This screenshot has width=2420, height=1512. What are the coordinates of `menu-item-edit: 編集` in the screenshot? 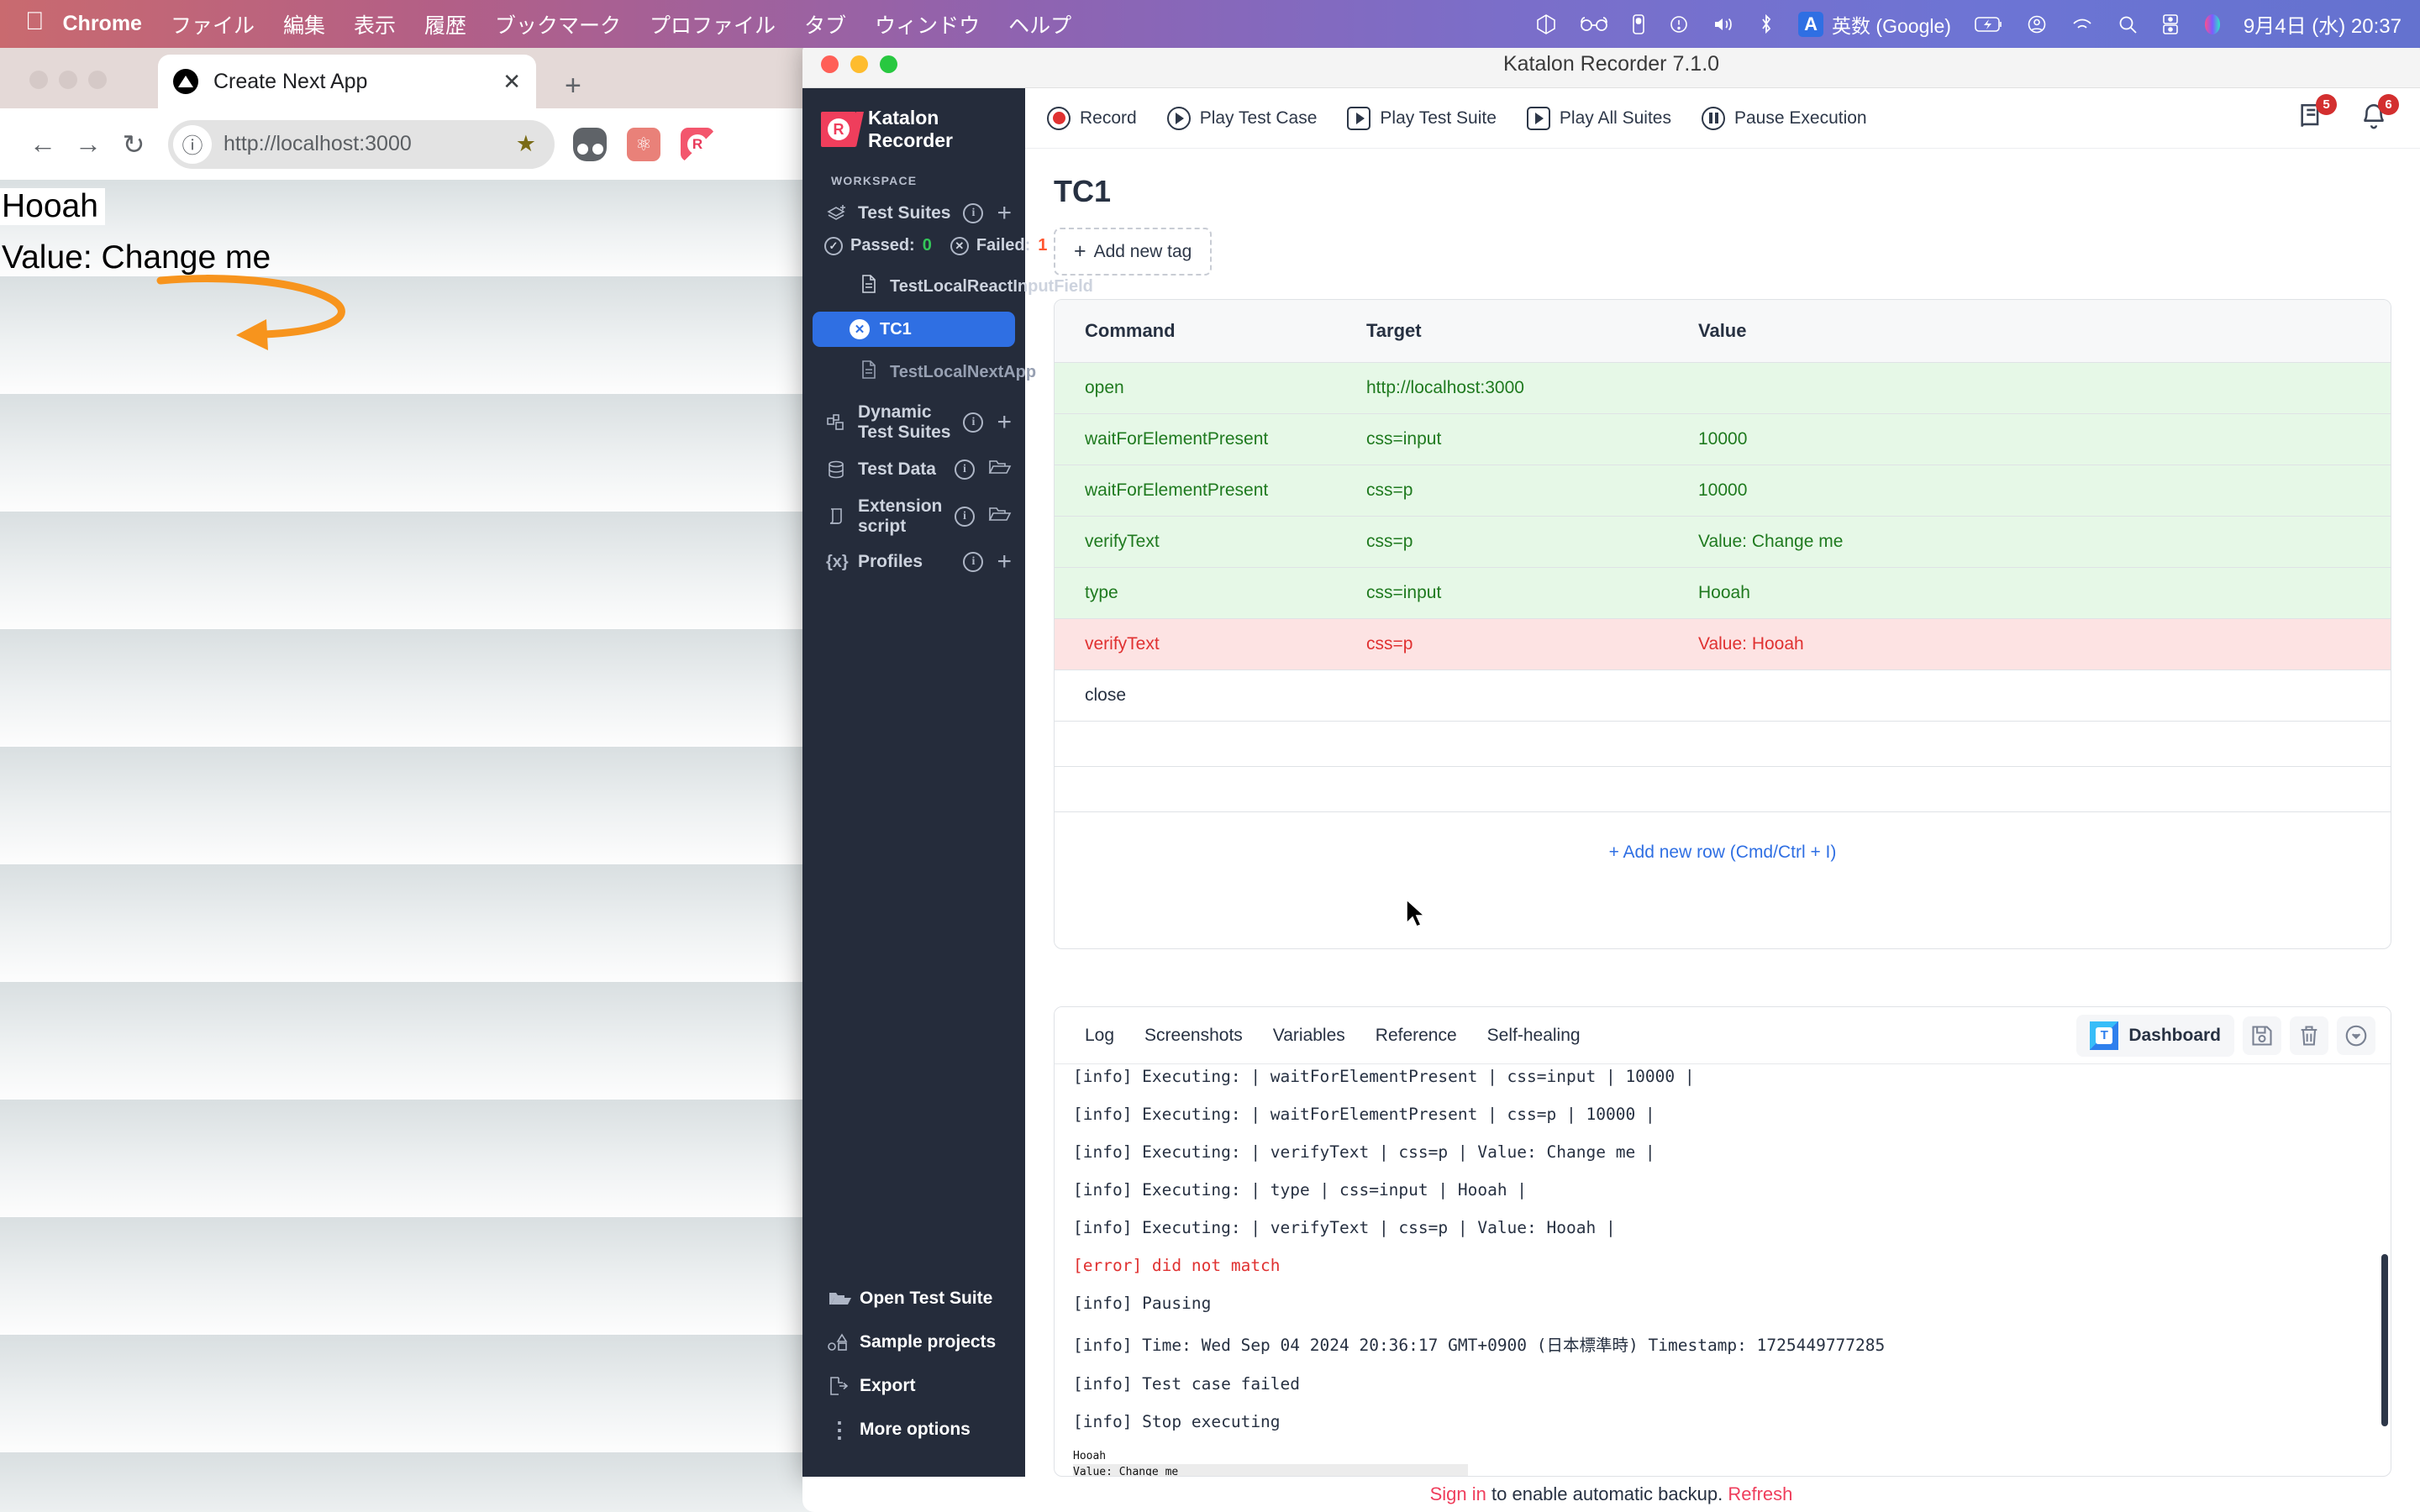 It's located at (304, 24).